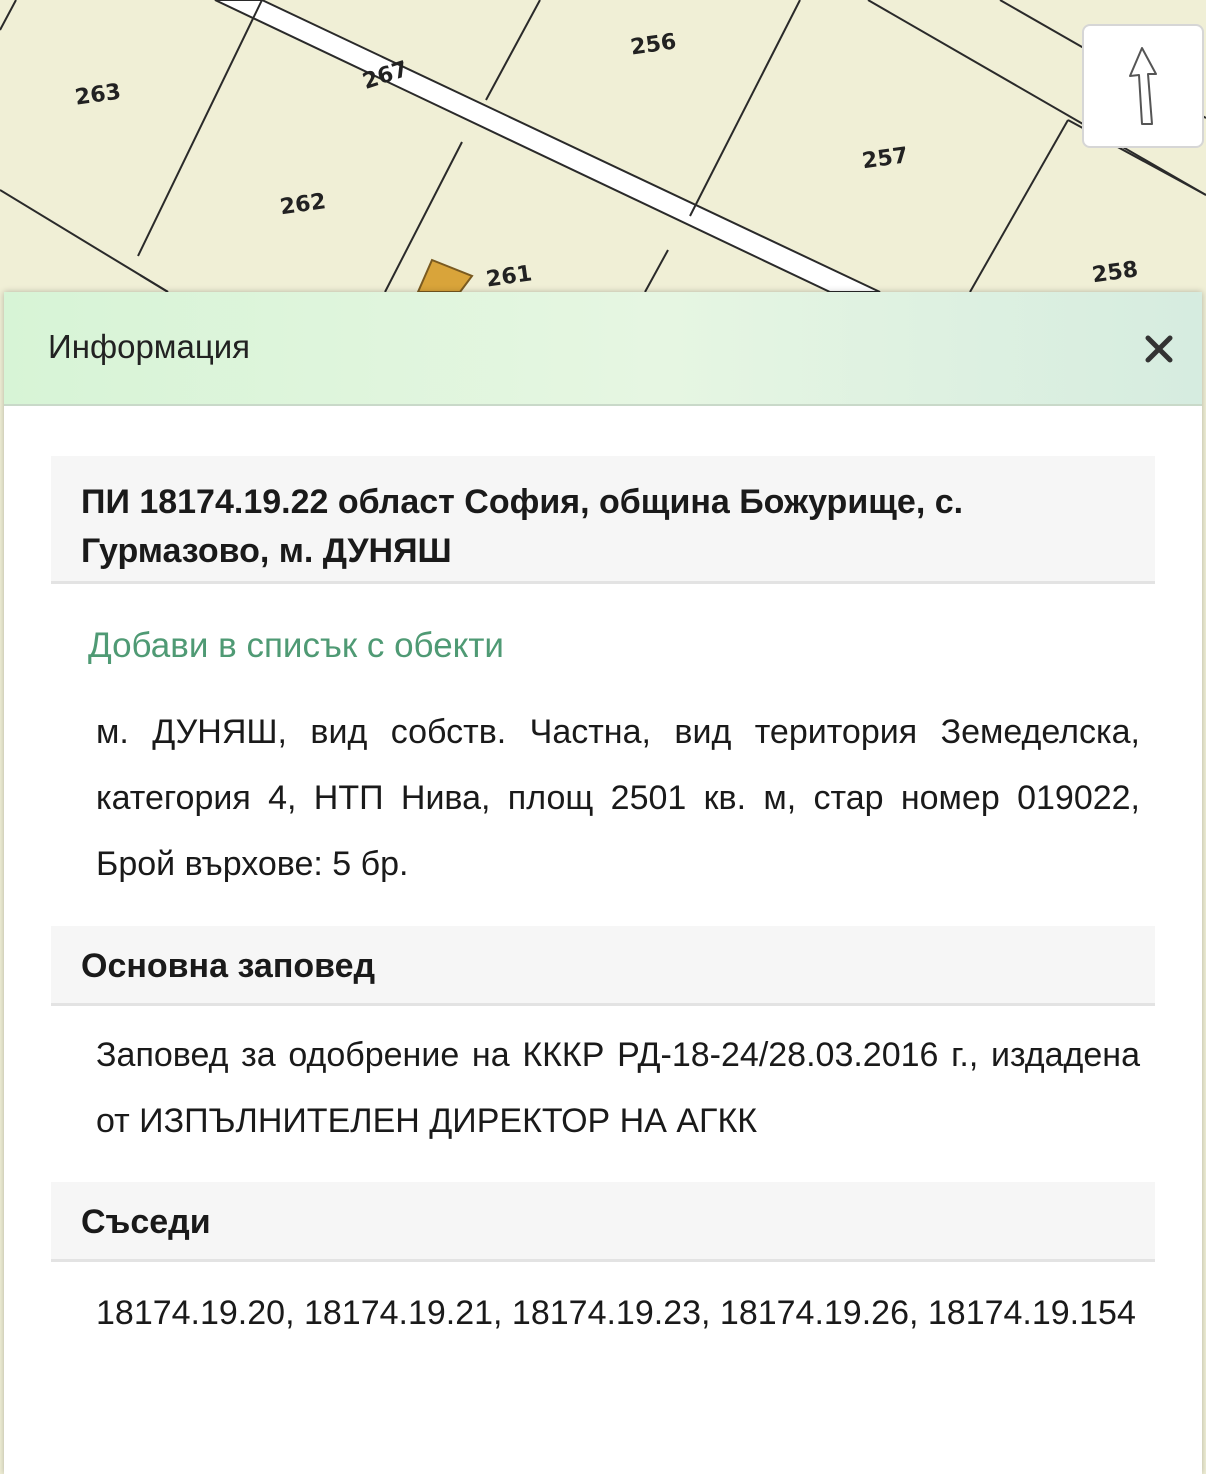 This screenshot has width=1206, height=1474. I want to click on add-to-list-link: Добави в списък с обекти, so click(296, 646).